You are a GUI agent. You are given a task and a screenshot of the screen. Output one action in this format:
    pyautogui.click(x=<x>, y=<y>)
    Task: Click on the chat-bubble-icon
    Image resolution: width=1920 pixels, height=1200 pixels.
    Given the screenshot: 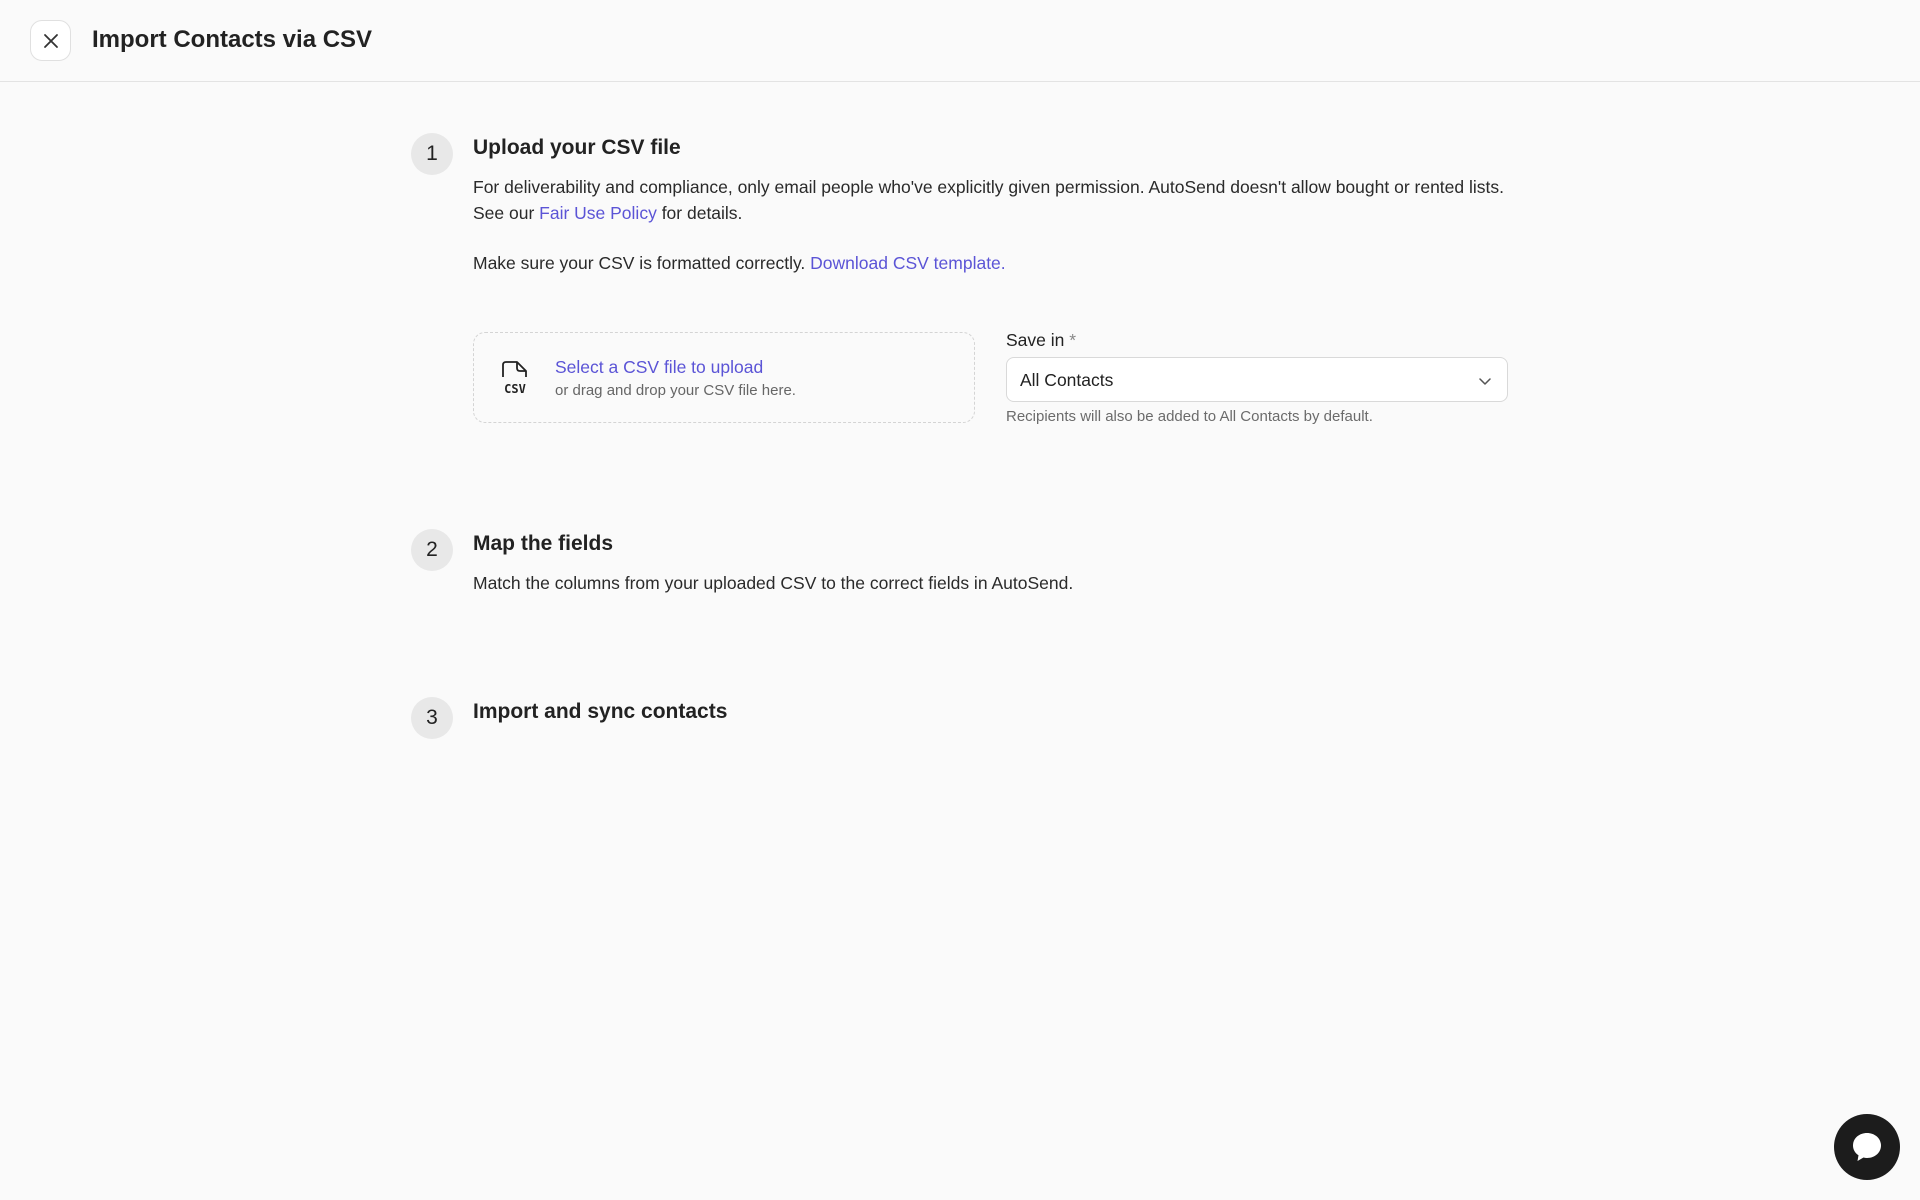 What is the action you would take?
    pyautogui.click(x=1867, y=1147)
    